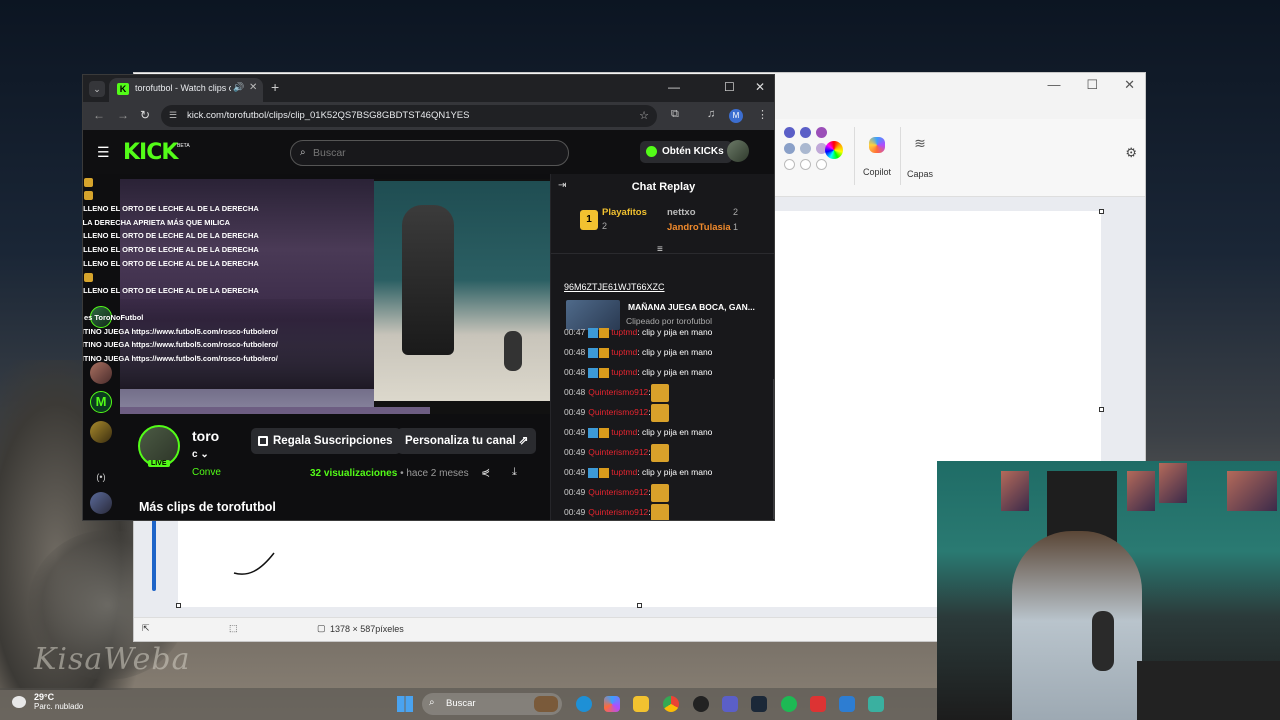 The image size is (1280, 720). I want to click on search-box: ⌕, so click(429, 153).